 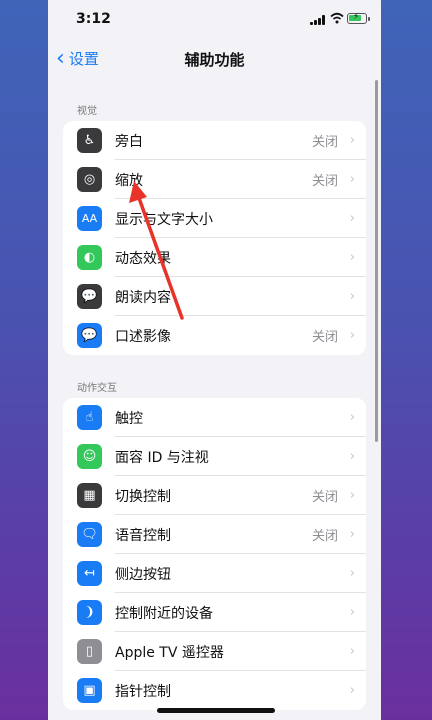 I want to click on face-id-icon: ☺, so click(x=89, y=456).